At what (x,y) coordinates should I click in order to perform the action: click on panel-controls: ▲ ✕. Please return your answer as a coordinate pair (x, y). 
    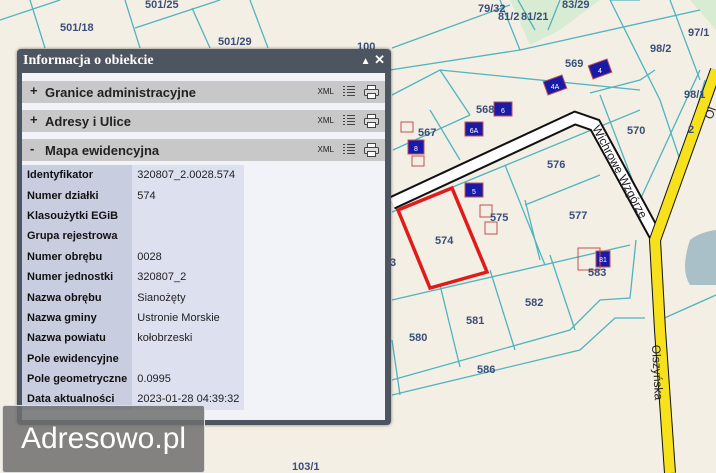
    Looking at the image, I should click on (373, 60).